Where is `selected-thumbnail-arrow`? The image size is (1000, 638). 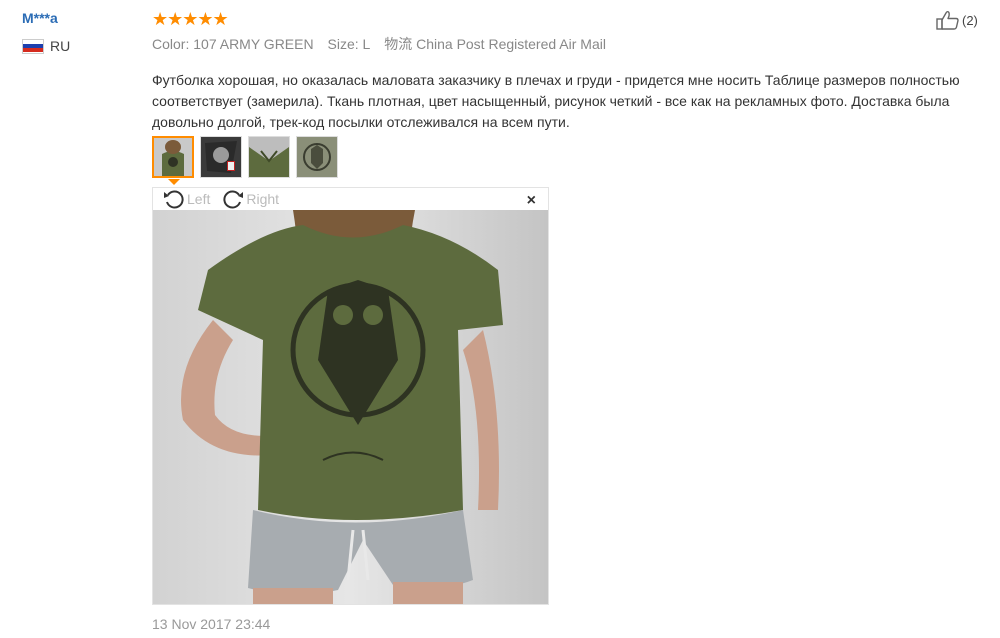
selected-thumbnail-arrow is located at coordinates (174, 182).